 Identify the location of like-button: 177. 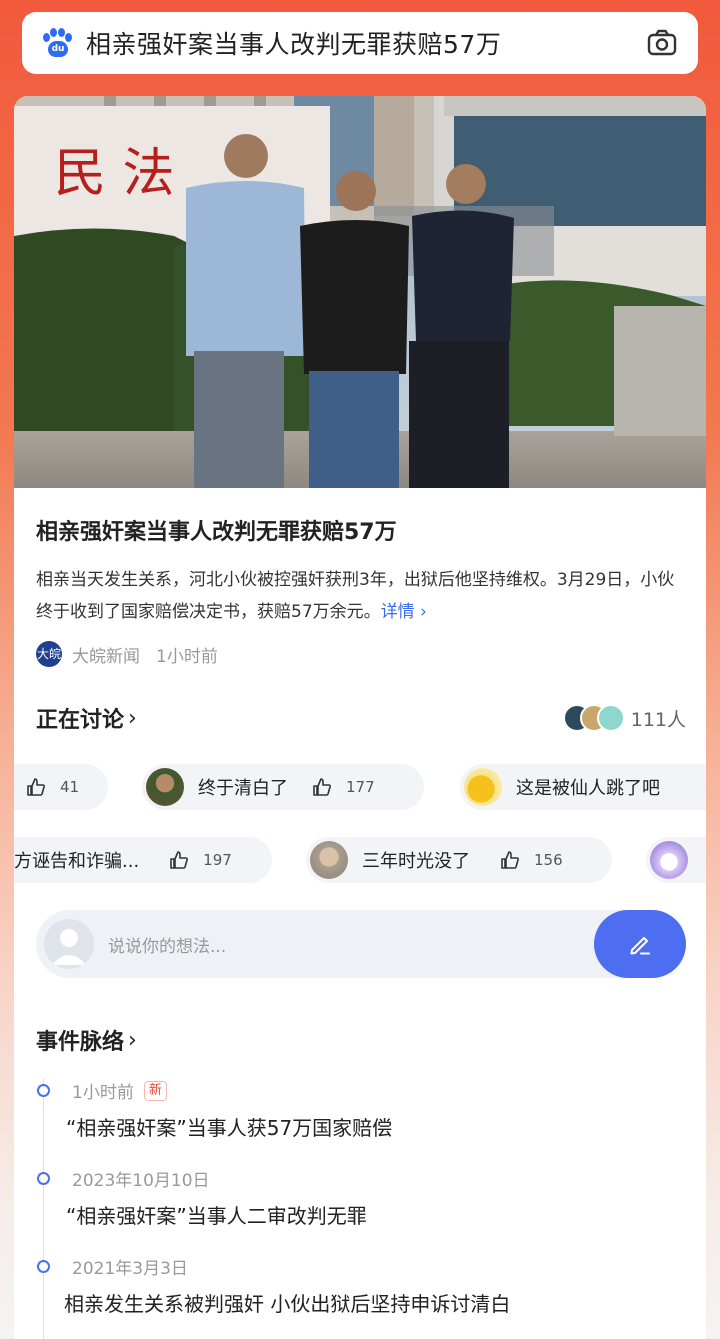
(343, 787).